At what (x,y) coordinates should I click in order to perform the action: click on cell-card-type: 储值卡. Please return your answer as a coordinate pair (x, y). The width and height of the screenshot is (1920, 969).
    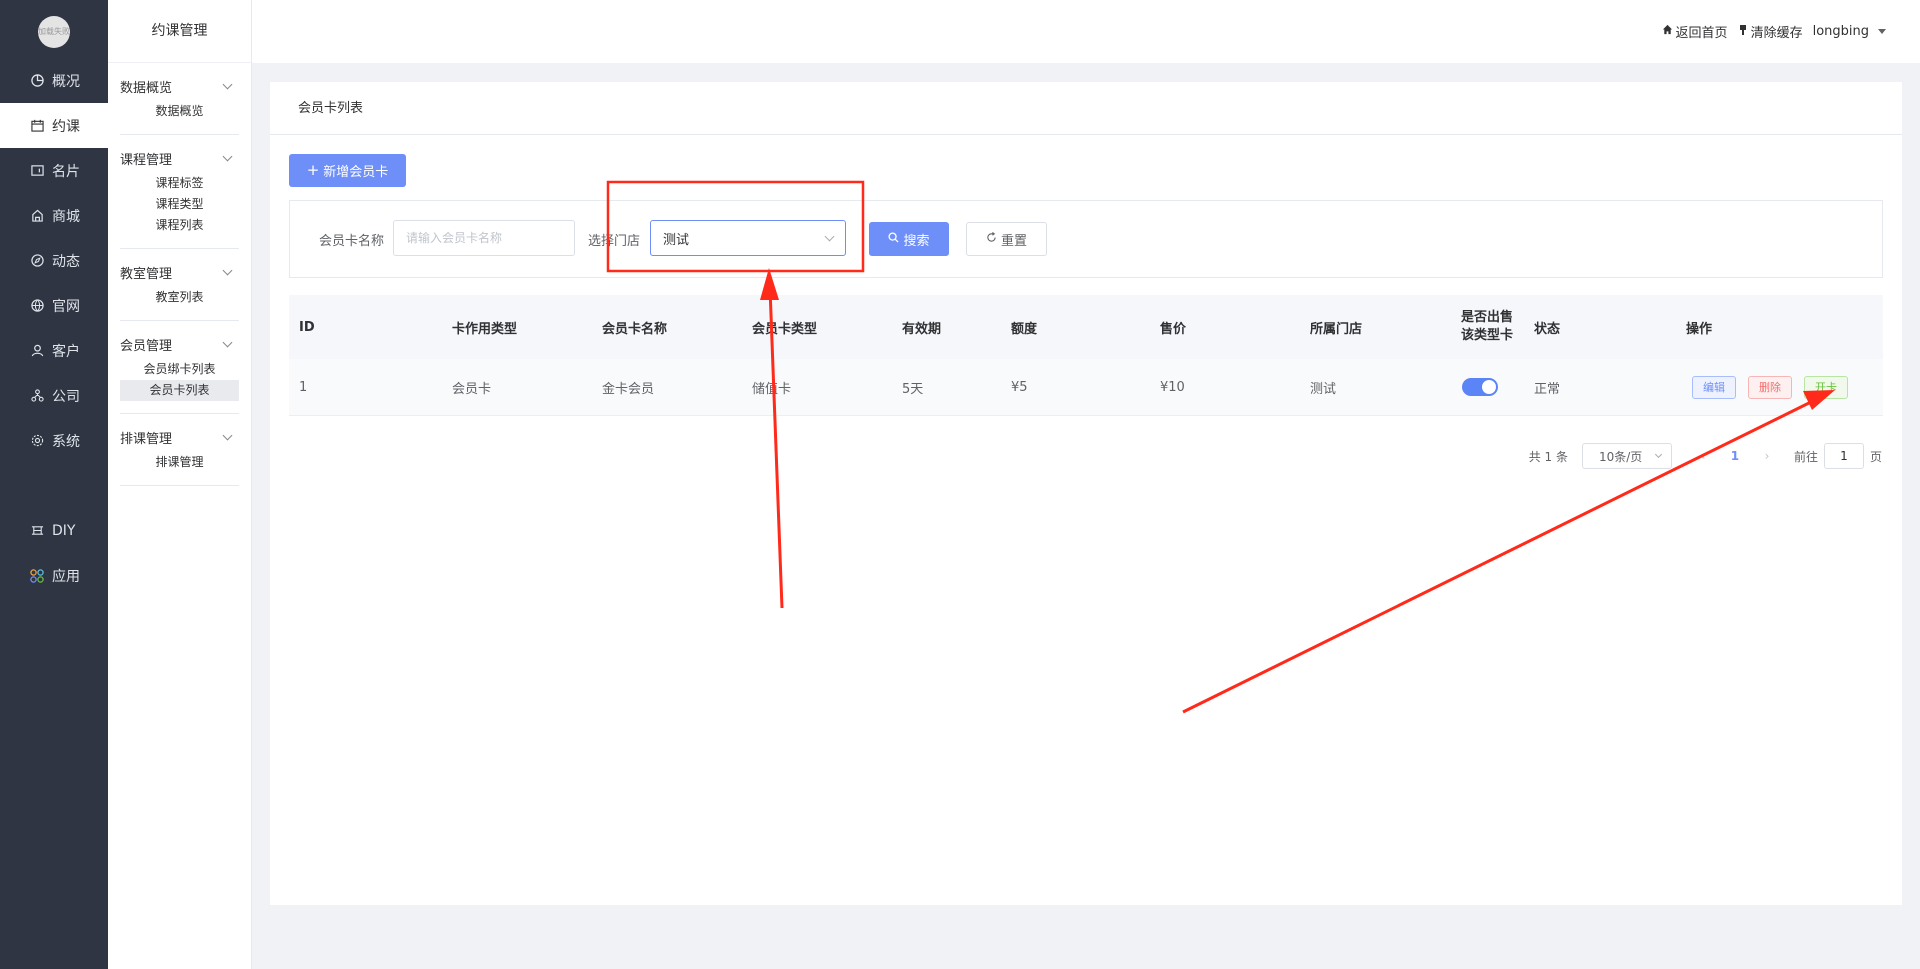
    Looking at the image, I should click on (772, 389).